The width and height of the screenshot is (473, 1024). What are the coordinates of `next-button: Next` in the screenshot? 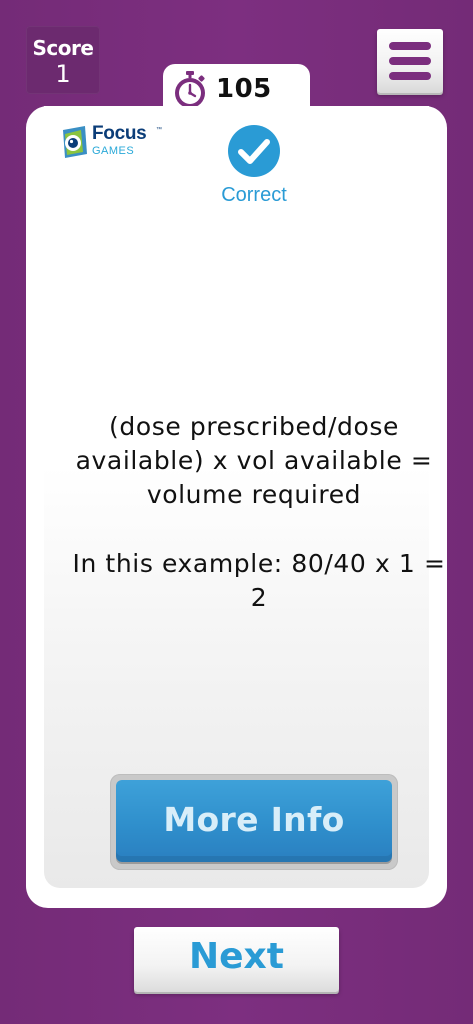 It's located at (236, 959).